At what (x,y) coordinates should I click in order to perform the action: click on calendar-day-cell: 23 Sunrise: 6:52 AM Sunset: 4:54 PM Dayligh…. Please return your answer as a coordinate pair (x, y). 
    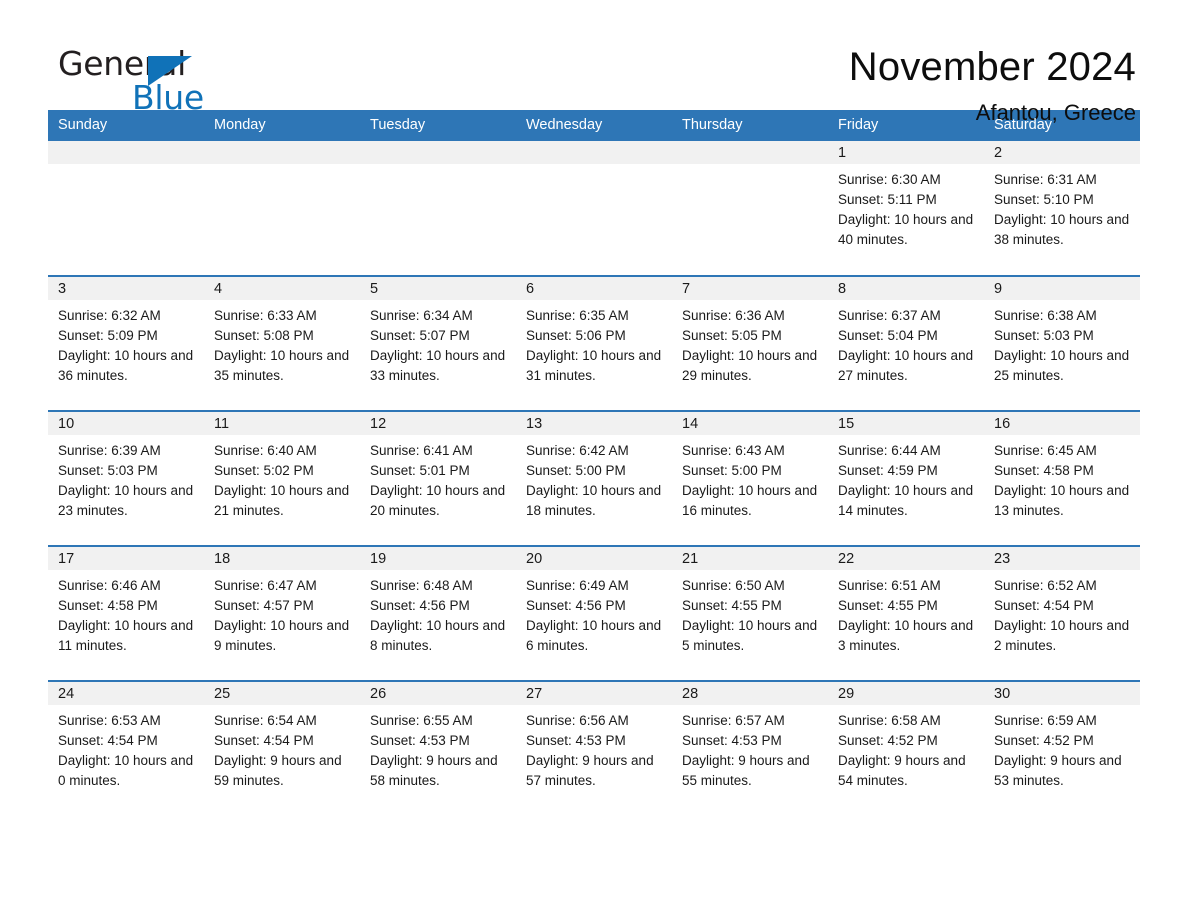
    Looking at the image, I should click on (1062, 613).